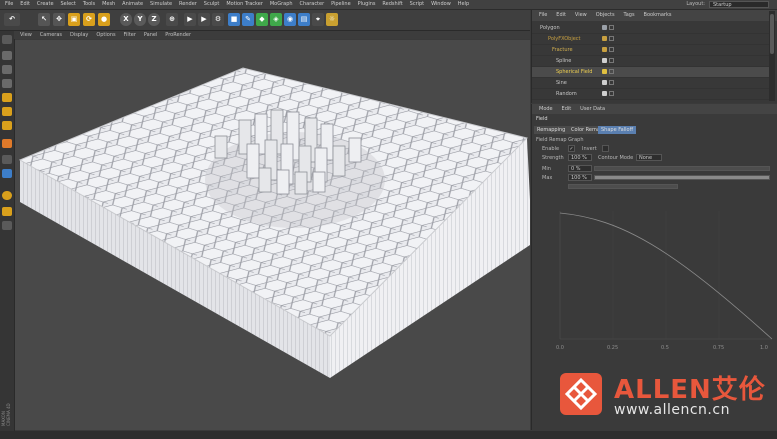 The width and height of the screenshot is (777, 439). What do you see at coordinates (581, 15) in the screenshot?
I see `om-menu-view: View` at bounding box center [581, 15].